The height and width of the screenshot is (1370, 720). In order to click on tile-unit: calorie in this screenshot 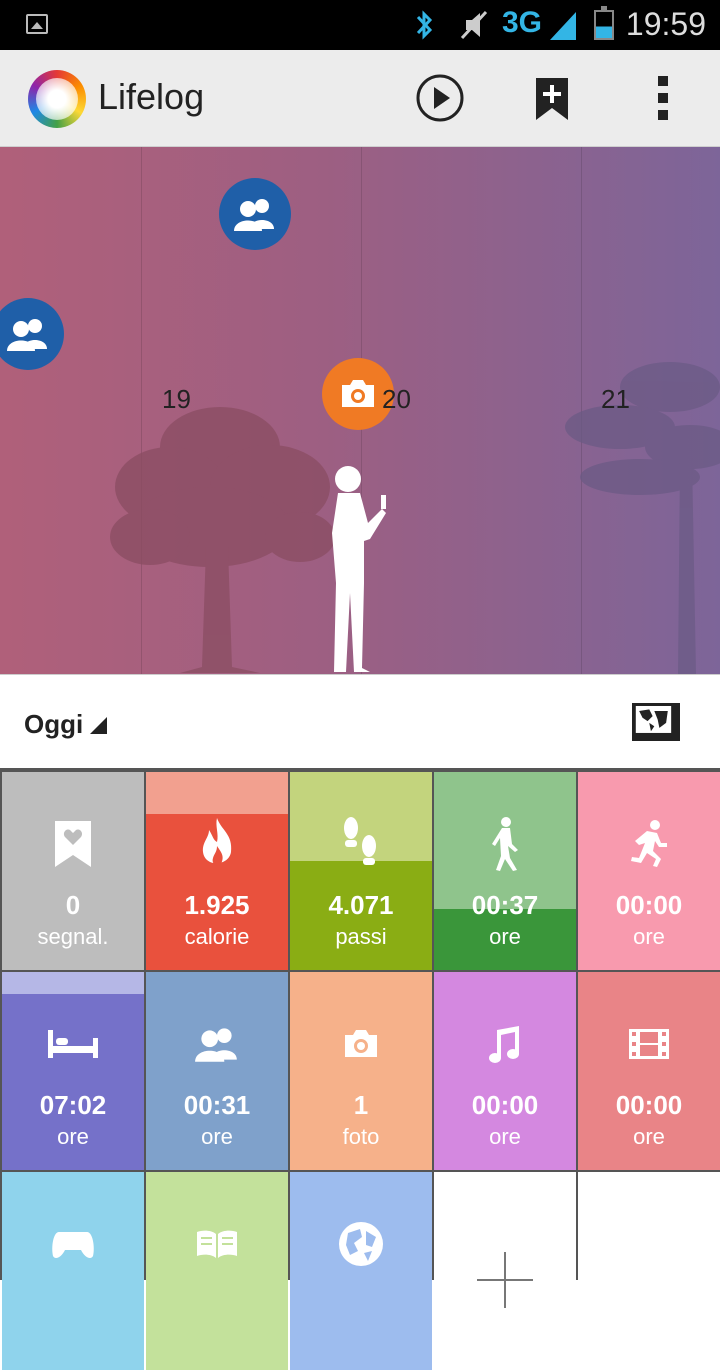, I will do `click(217, 936)`.